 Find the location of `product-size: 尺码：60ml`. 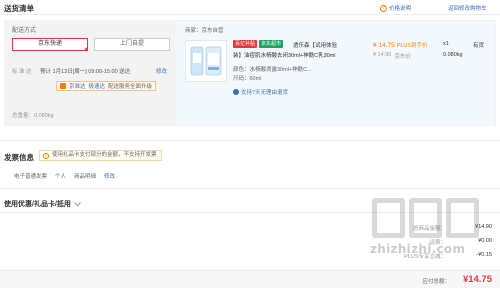

product-size: 尺码：60ml is located at coordinates (247, 79).